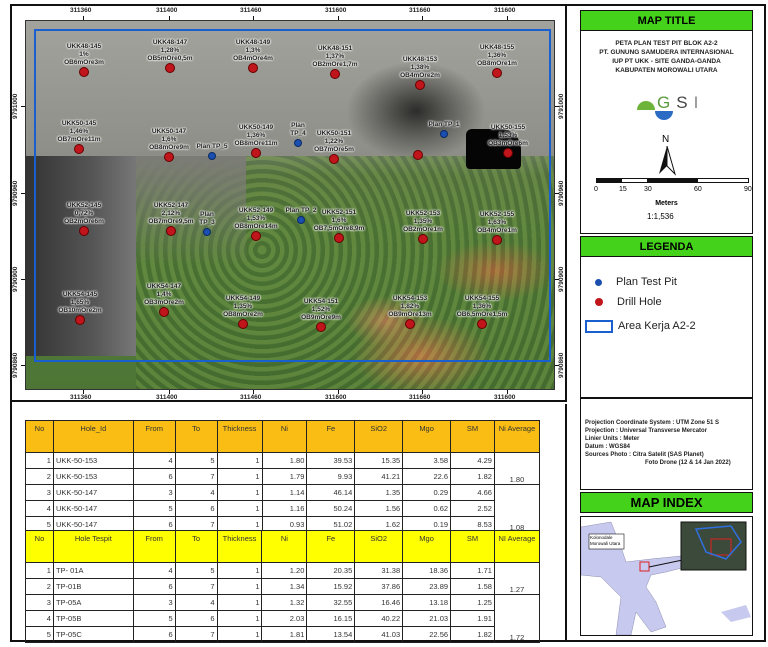  I want to click on drill-hole-label: UKK48-155 1,36% OB8mOre1m, so click(497, 55).